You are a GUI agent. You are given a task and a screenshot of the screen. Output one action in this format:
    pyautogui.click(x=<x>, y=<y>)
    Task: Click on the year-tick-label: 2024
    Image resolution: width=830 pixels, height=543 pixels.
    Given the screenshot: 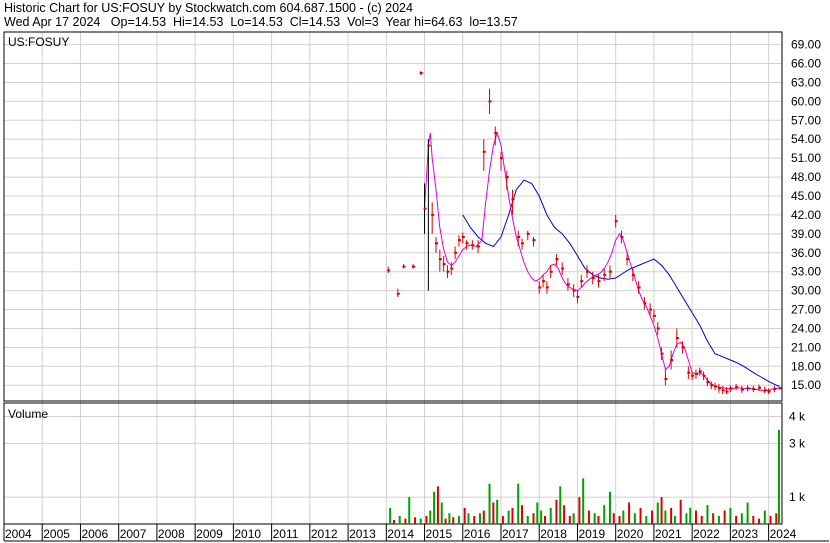 What is the action you would take?
    pyautogui.click(x=783, y=534)
    